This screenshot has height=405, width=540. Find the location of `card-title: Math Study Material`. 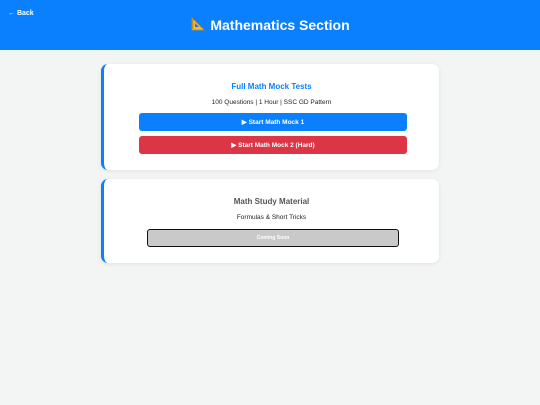

card-title: Math Study Material is located at coordinates (271, 201).